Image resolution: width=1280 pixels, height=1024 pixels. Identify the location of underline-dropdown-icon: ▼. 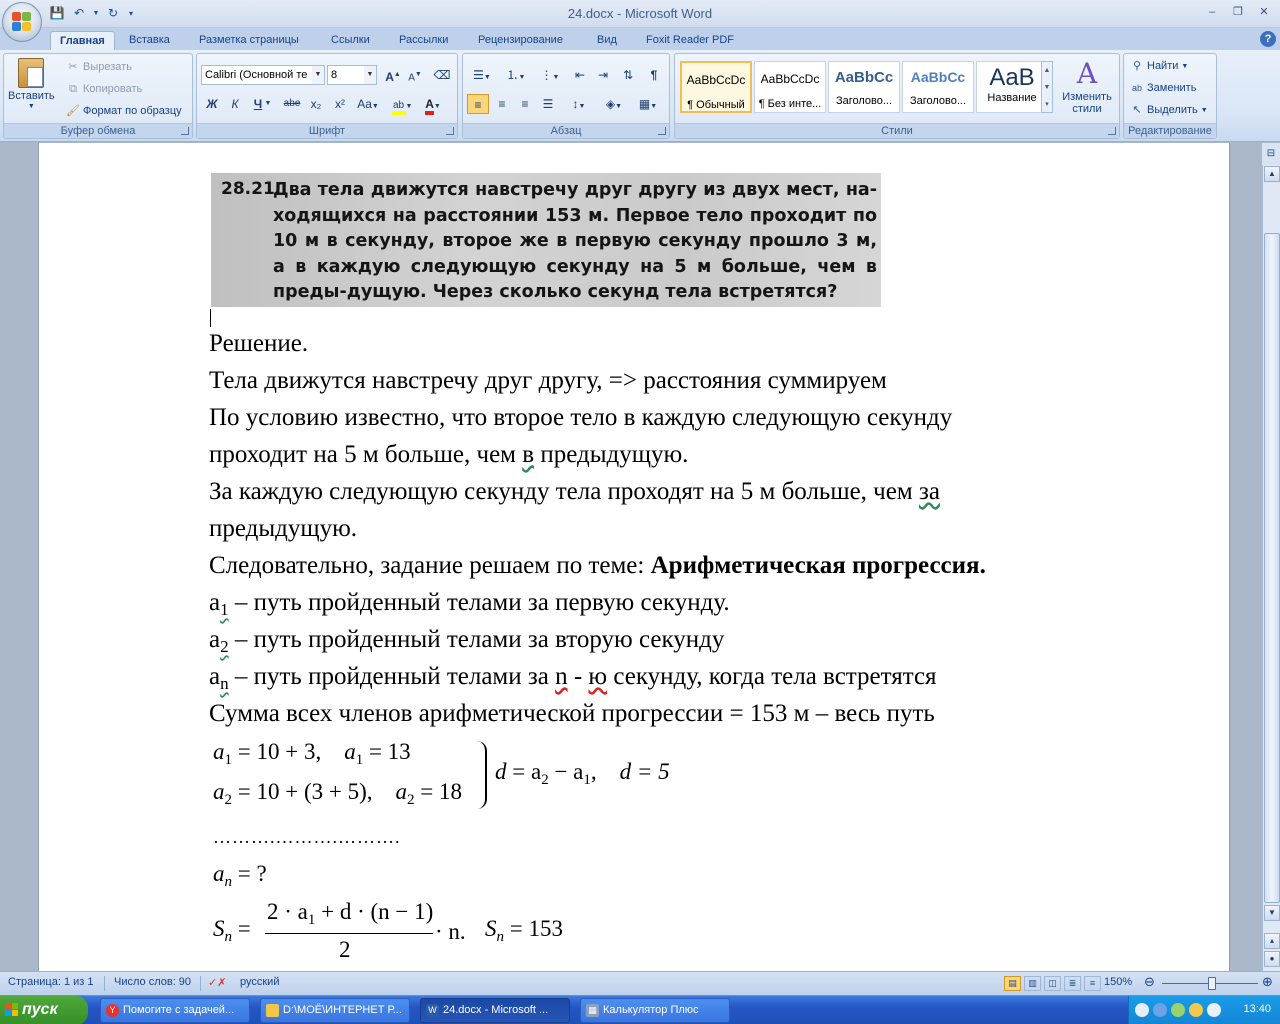
(268, 104).